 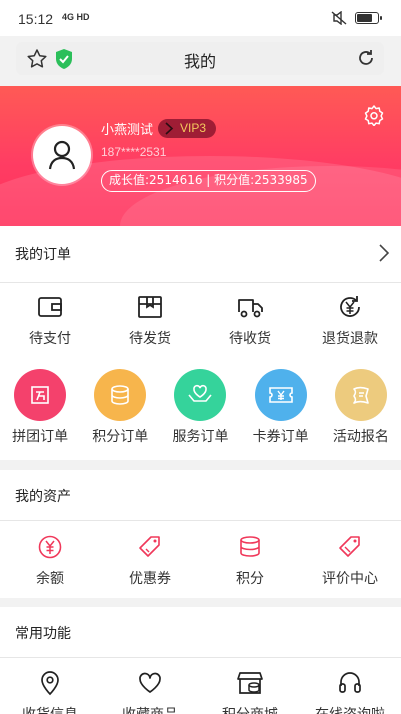 I want to click on browser-url-bar: 我的, so click(x=200, y=58).